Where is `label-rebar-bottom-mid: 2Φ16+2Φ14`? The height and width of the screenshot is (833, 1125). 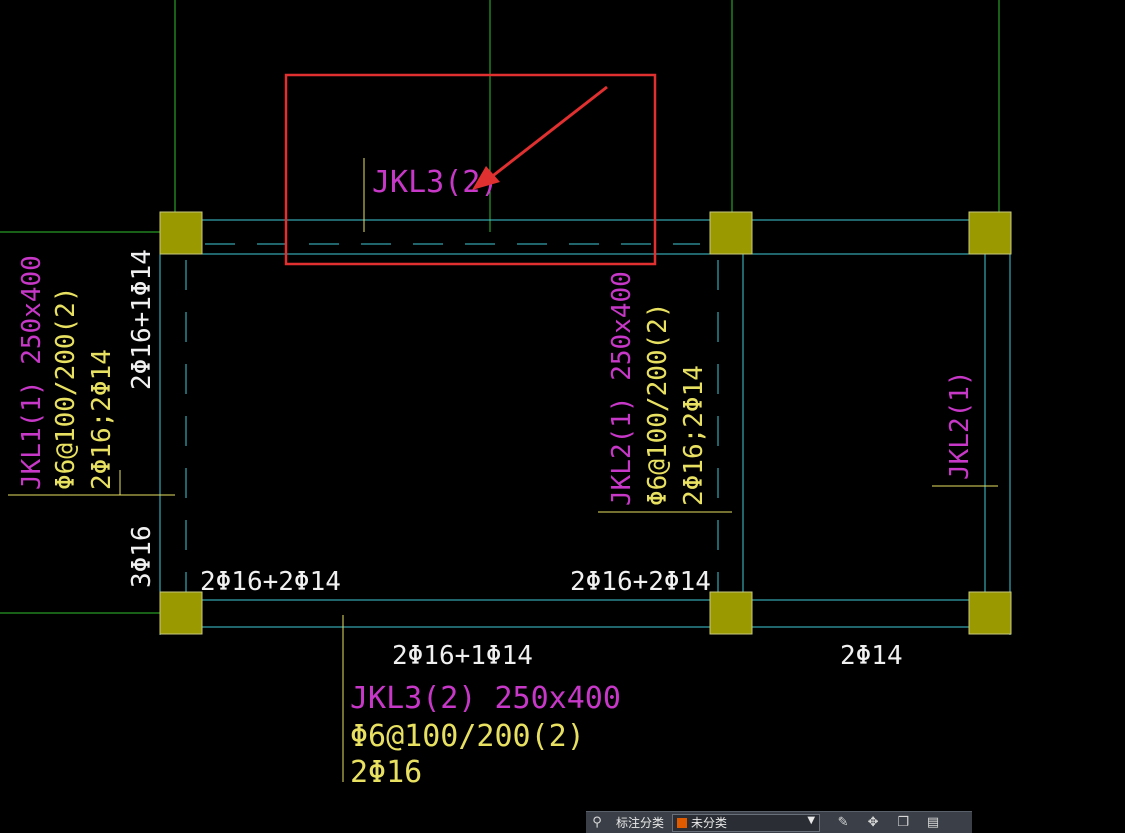
label-rebar-bottom-mid: 2Φ16+2Φ14 is located at coordinates (640, 582).